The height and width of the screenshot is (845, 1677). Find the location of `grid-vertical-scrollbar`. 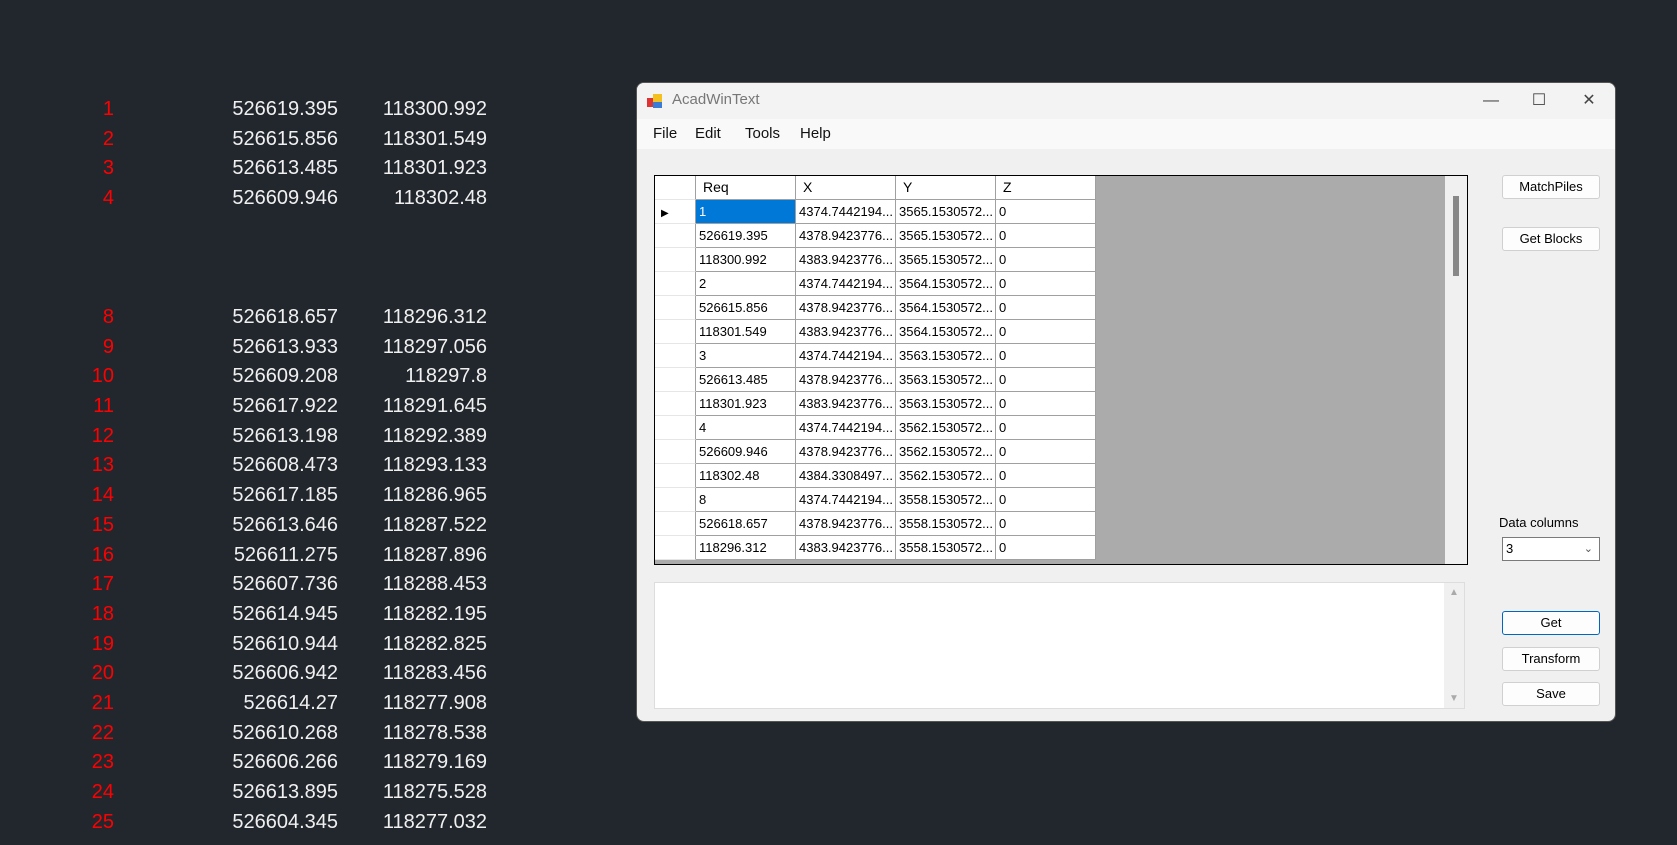

grid-vertical-scrollbar is located at coordinates (1456, 370).